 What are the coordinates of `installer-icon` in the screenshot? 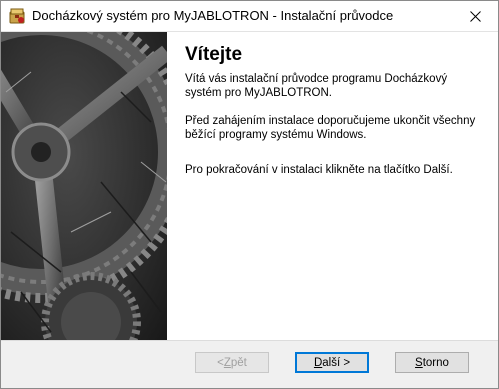 It's located at (17, 16).